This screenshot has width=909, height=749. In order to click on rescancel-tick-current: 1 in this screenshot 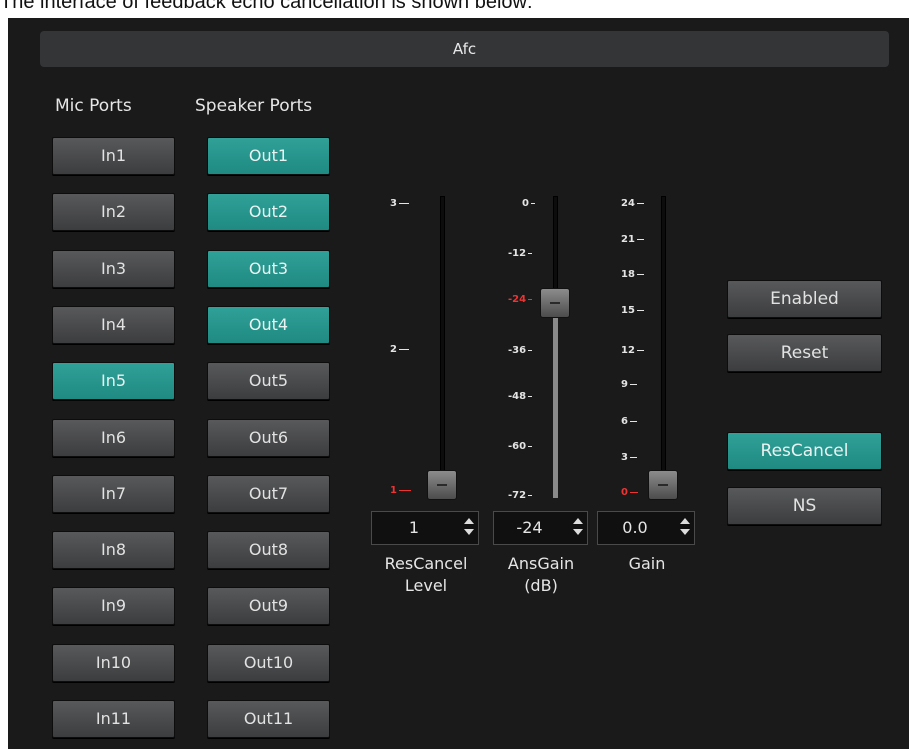, I will do `click(400, 490)`.